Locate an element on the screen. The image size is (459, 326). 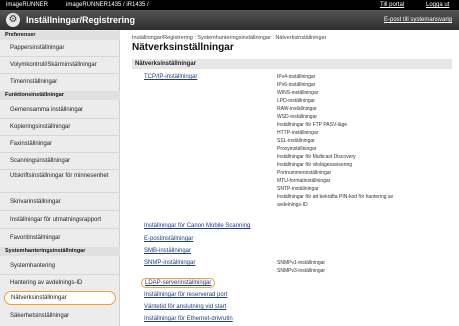
brand-name: imageRUNNER is located at coordinates (27, 5).